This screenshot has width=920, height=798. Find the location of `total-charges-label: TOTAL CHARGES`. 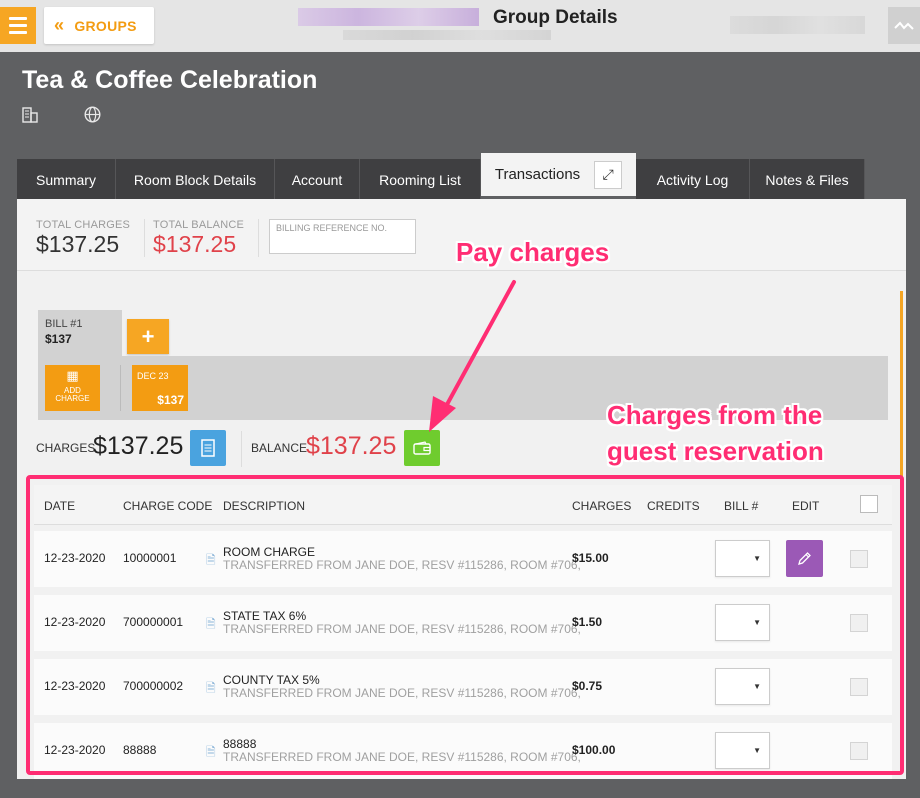

total-charges-label: TOTAL CHARGES is located at coordinates (83, 225).